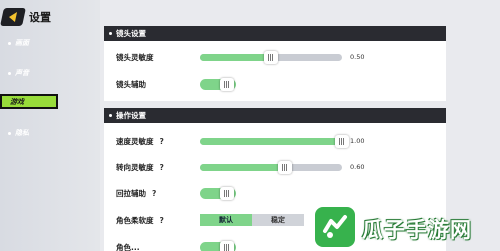  I want to click on speed-sensitivity-label: 速度灵敏度, so click(135, 141).